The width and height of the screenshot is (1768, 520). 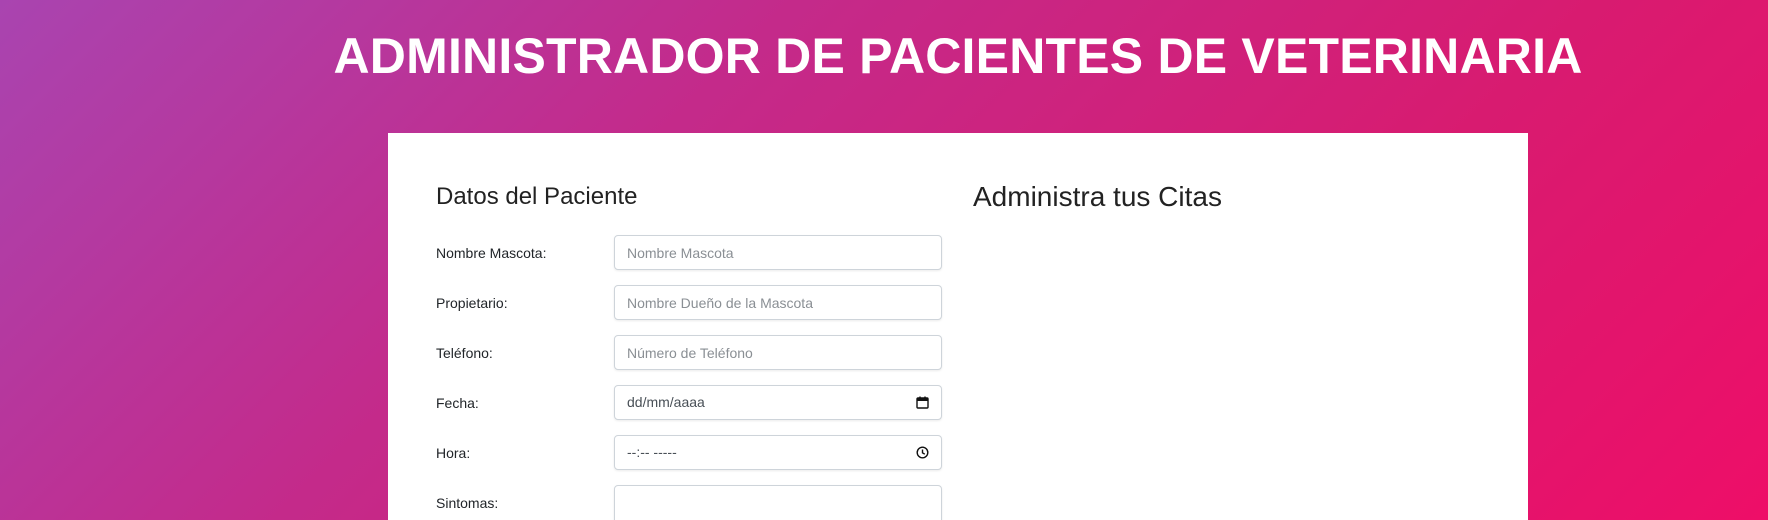 I want to click on symptoms-label: Sintomas:, so click(x=467, y=503).